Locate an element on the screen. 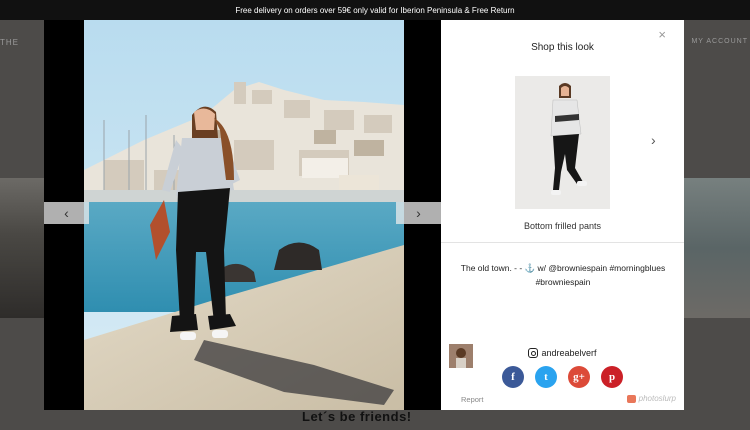 This screenshot has height=430, width=750. twitter-share-button: t is located at coordinates (546, 377).